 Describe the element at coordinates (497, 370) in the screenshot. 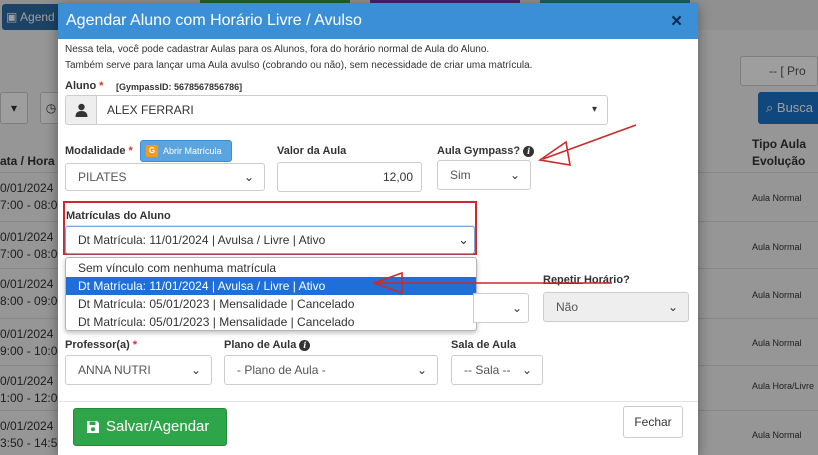

I see `sala-select: -- Sala -- ⌄` at that location.